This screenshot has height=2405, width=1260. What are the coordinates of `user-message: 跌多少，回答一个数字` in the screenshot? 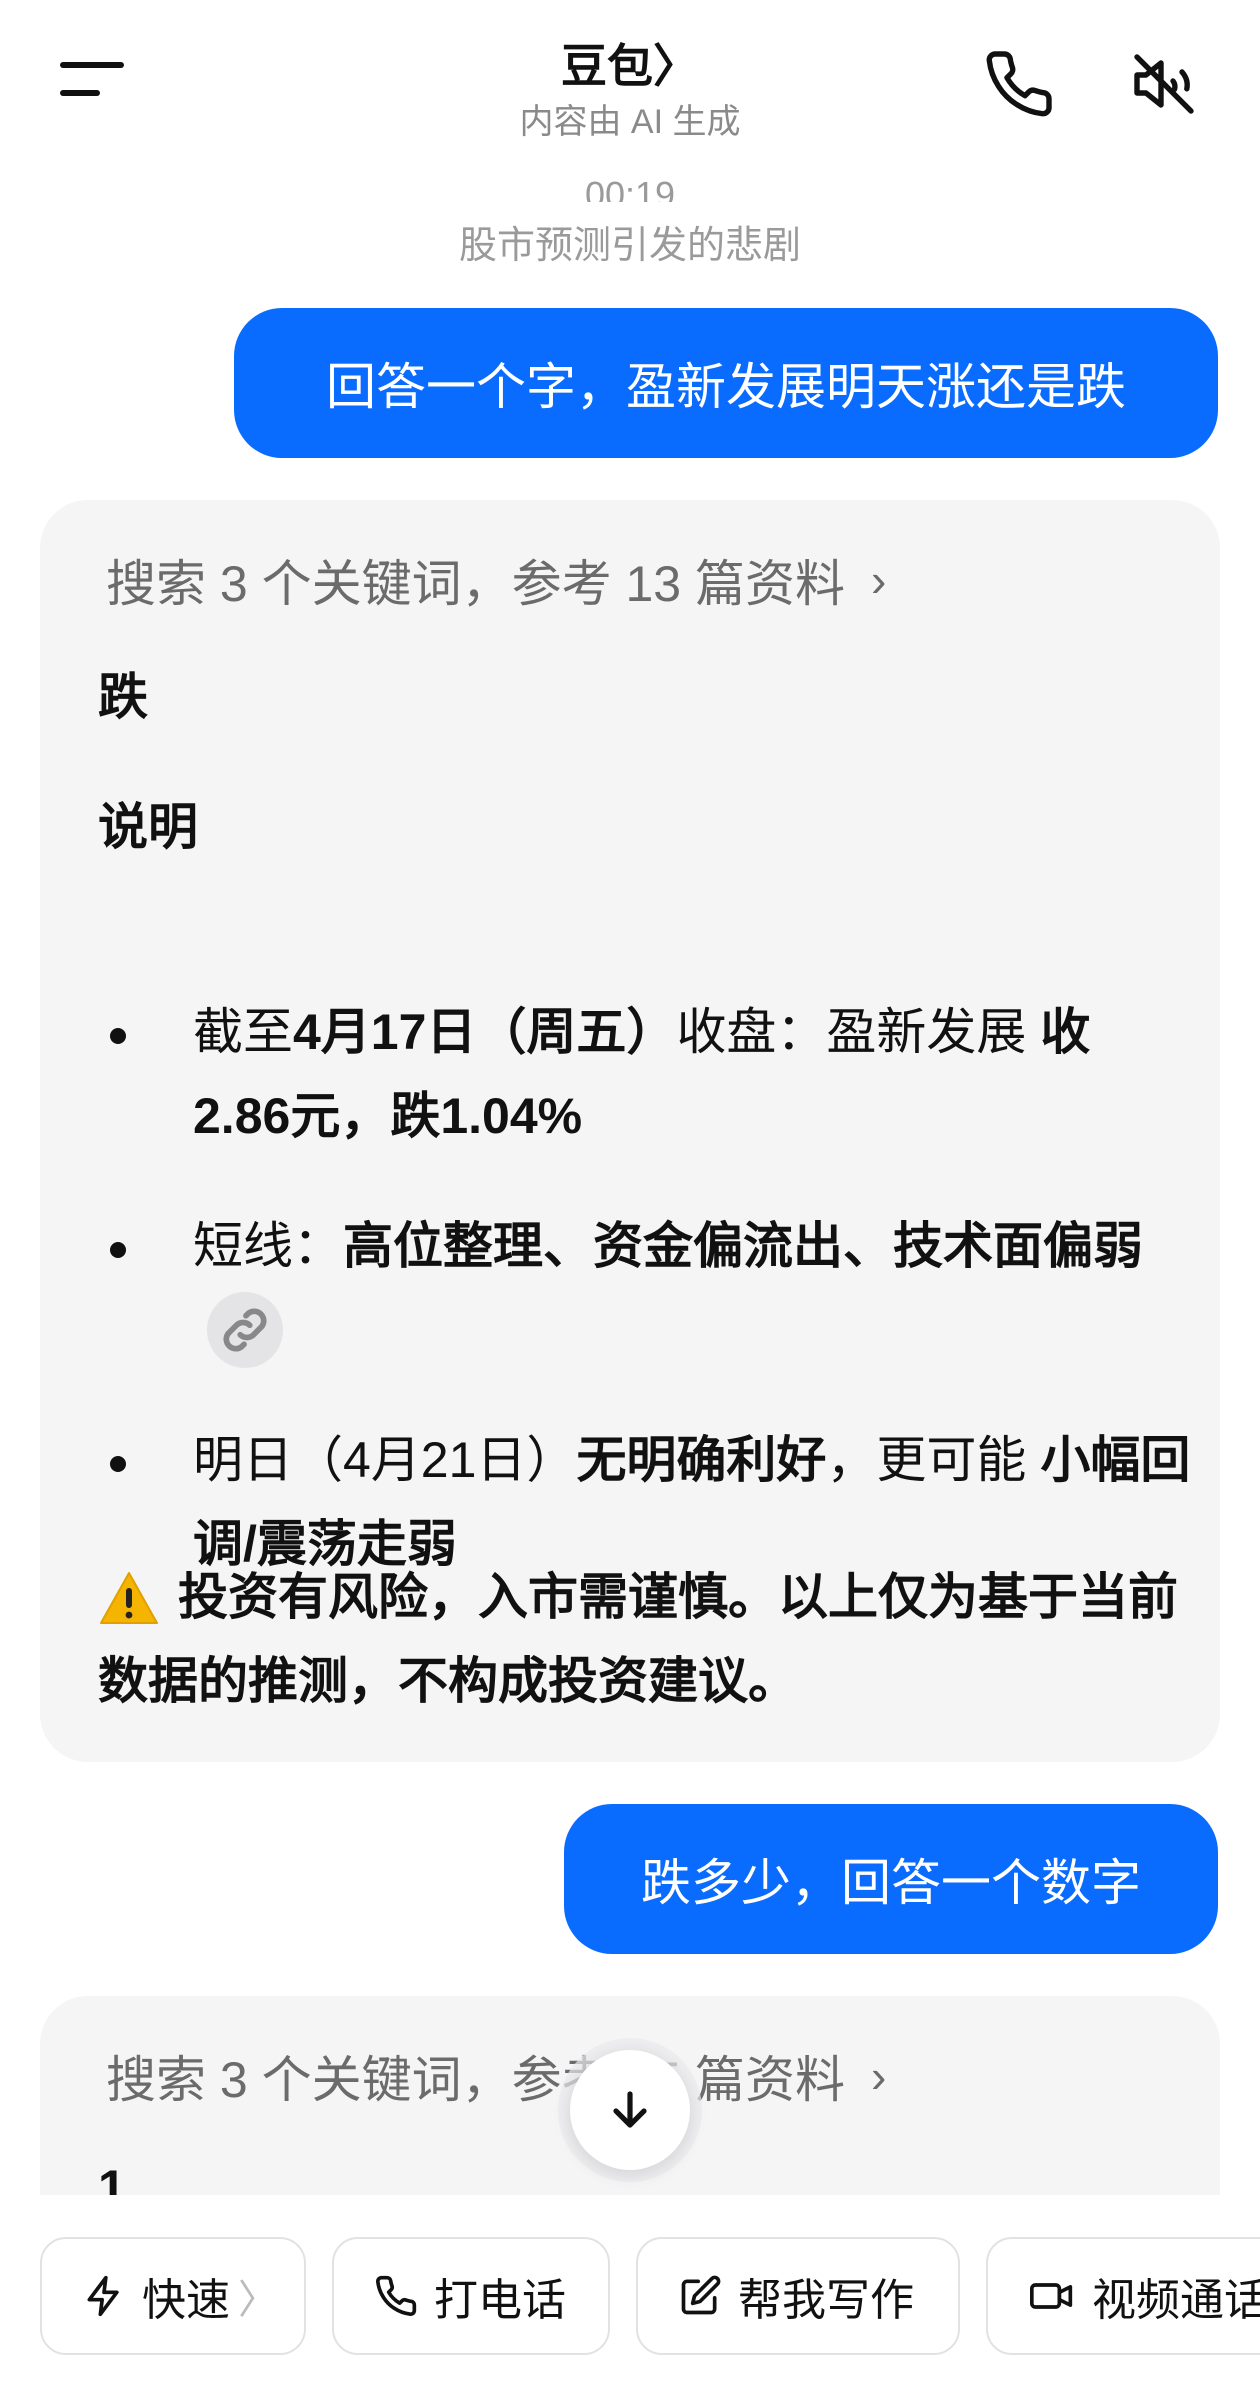 It's located at (891, 1879).